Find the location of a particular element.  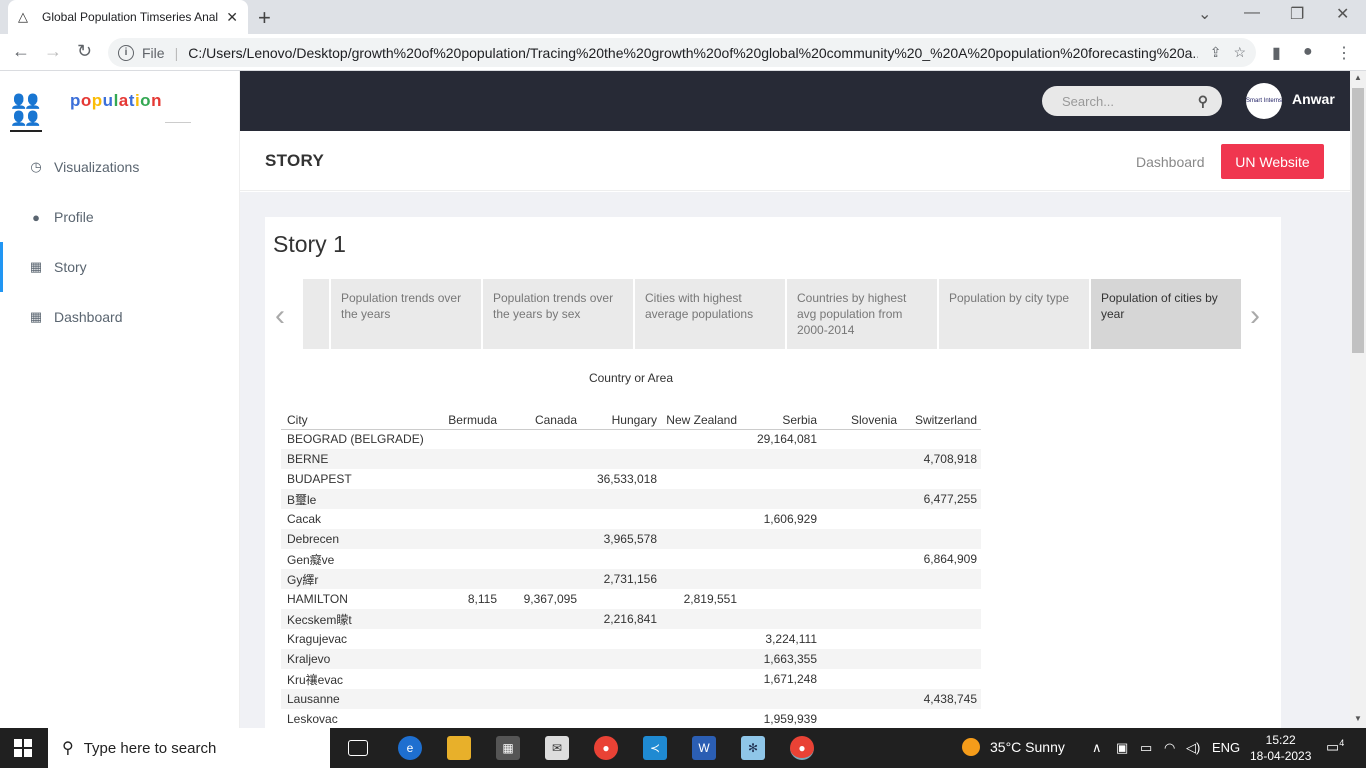

sidebar-item-label: Visualizations is located at coordinates (97, 167).